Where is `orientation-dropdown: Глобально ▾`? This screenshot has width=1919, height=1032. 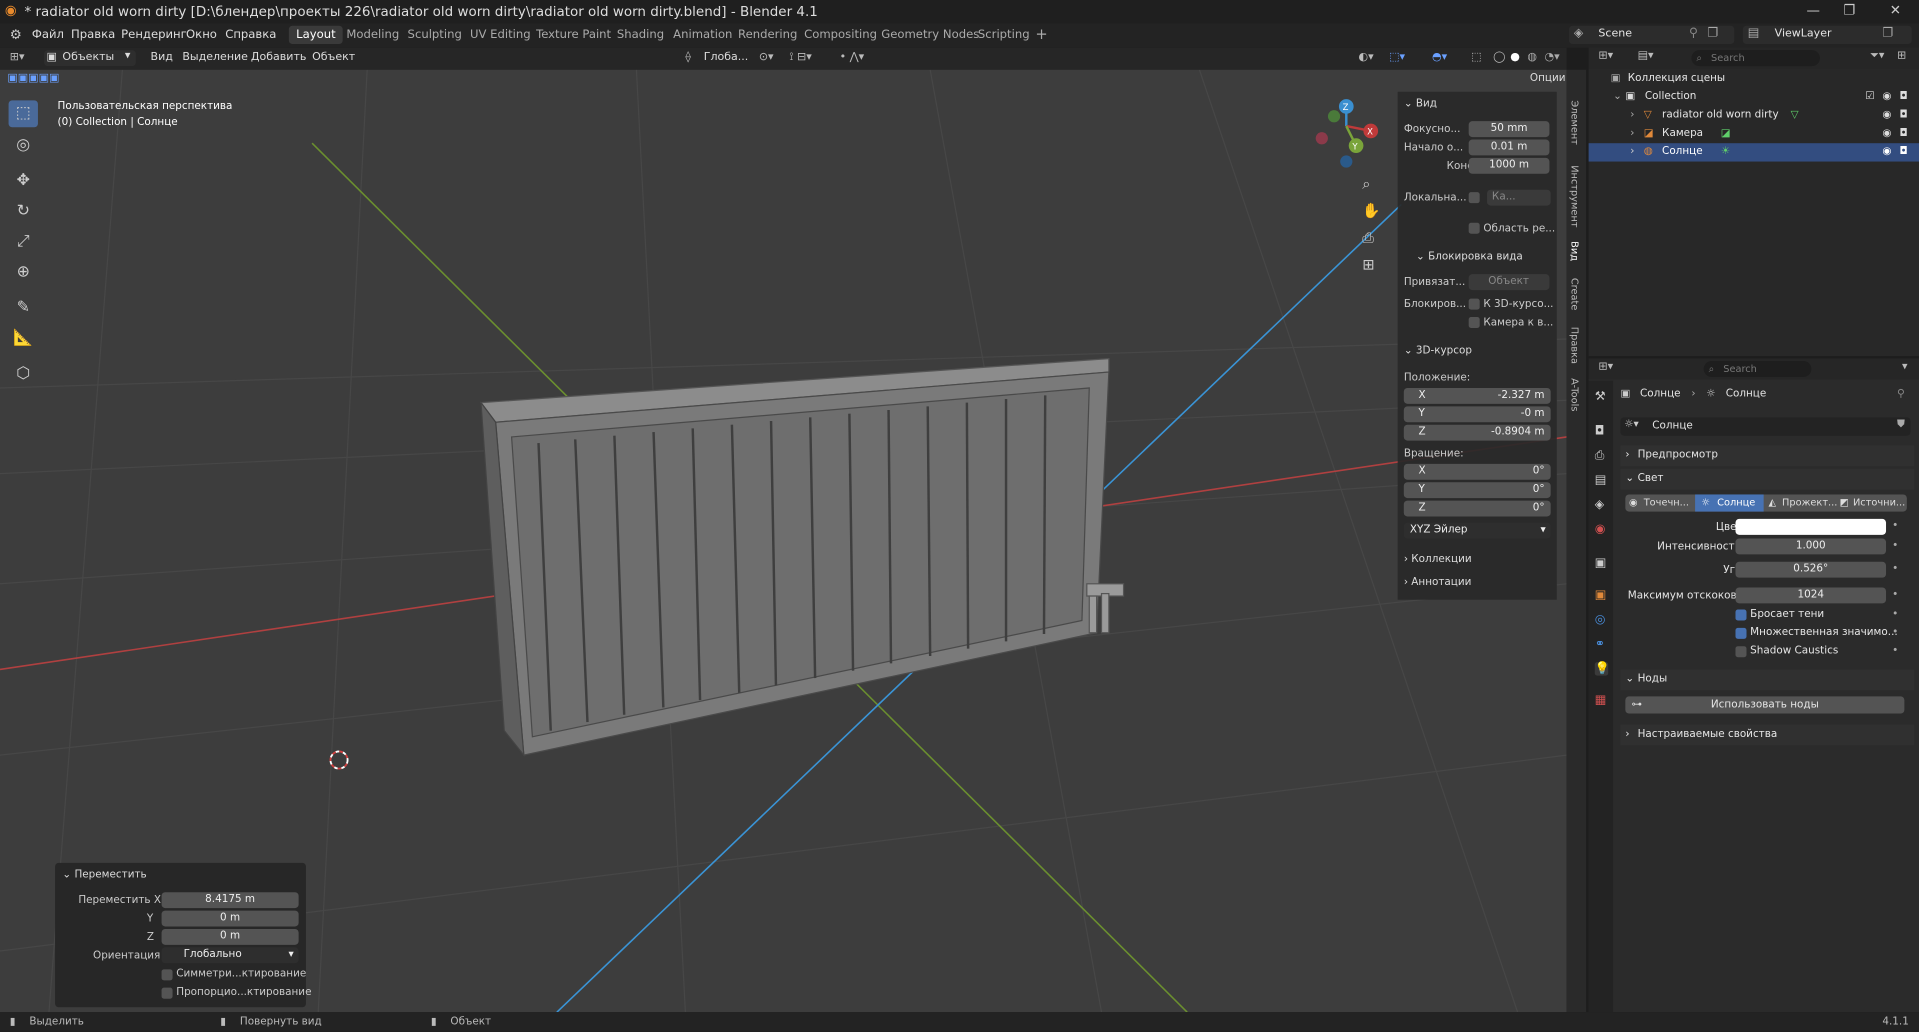 orientation-dropdown: Глобально ▾ is located at coordinates (230, 955).